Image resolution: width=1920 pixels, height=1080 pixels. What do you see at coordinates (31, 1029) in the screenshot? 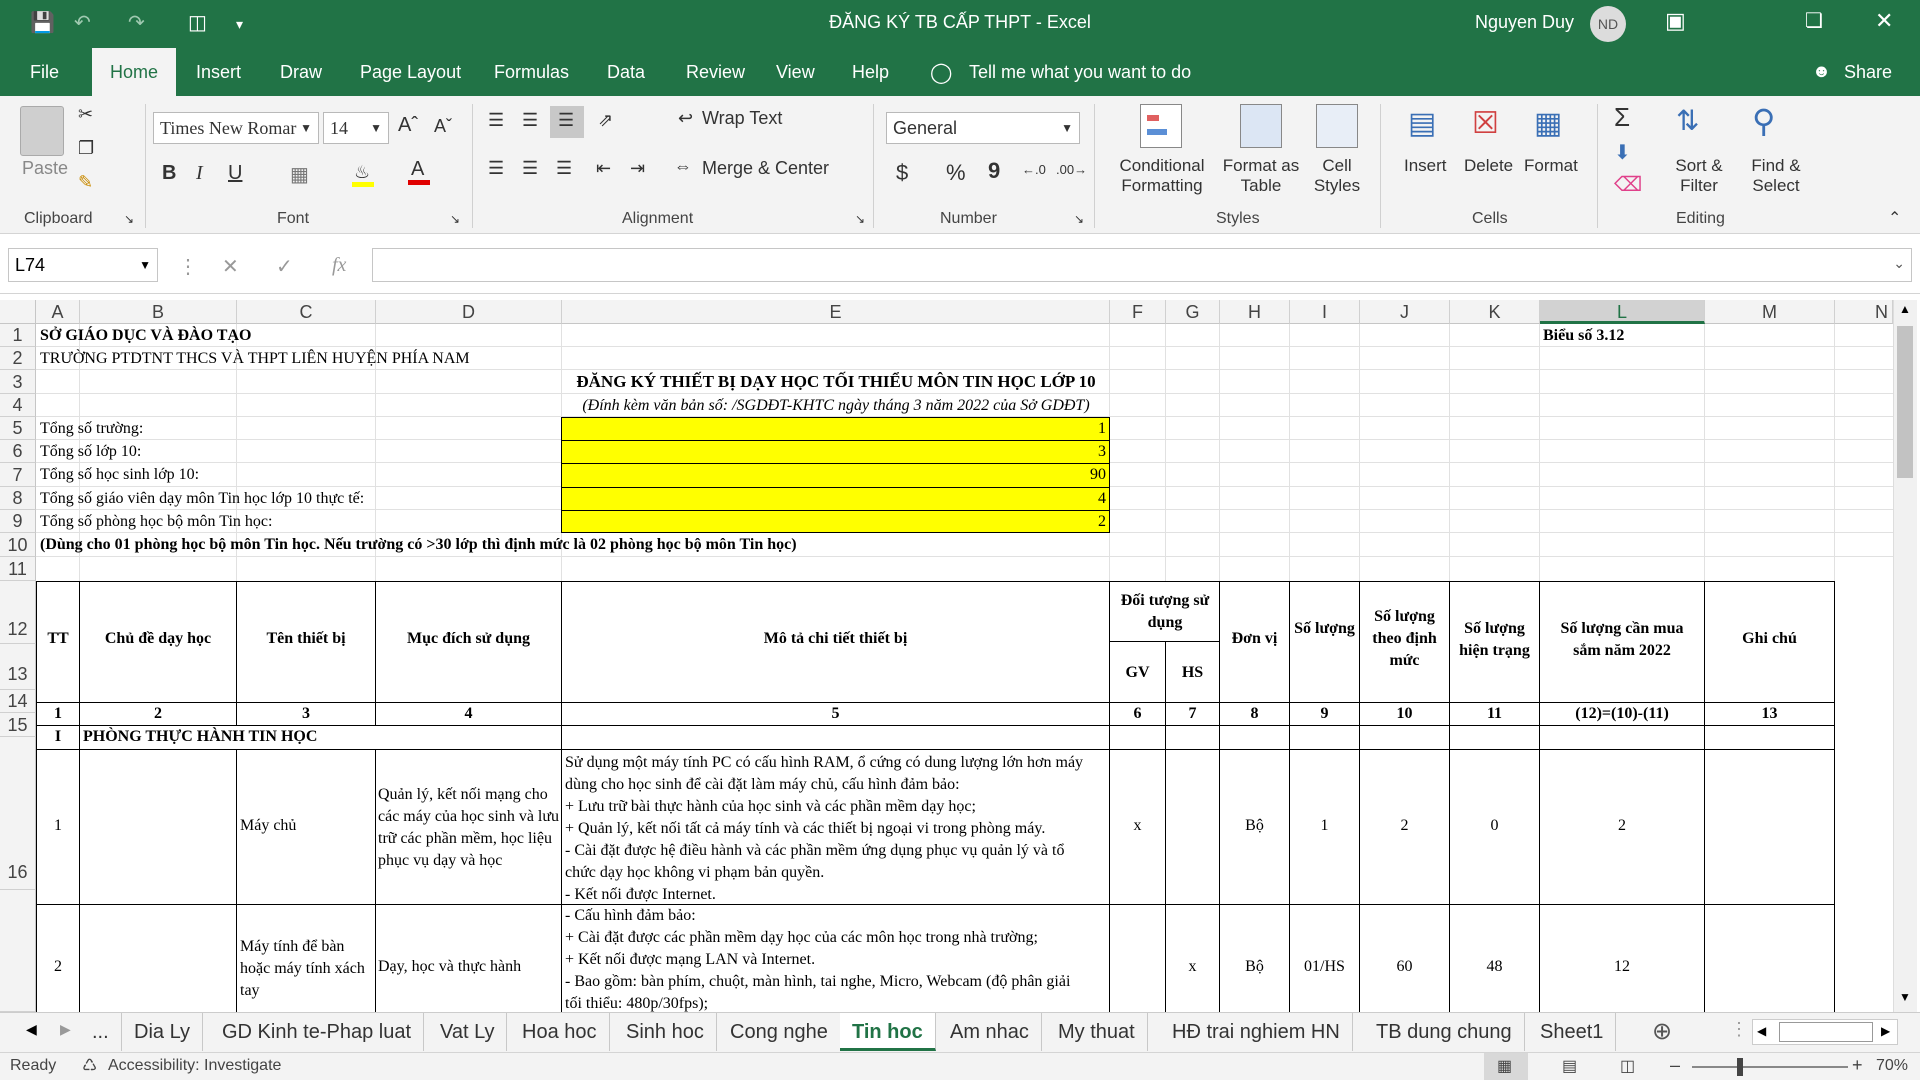
I see `prev-sheet-icon: ◀` at bounding box center [31, 1029].